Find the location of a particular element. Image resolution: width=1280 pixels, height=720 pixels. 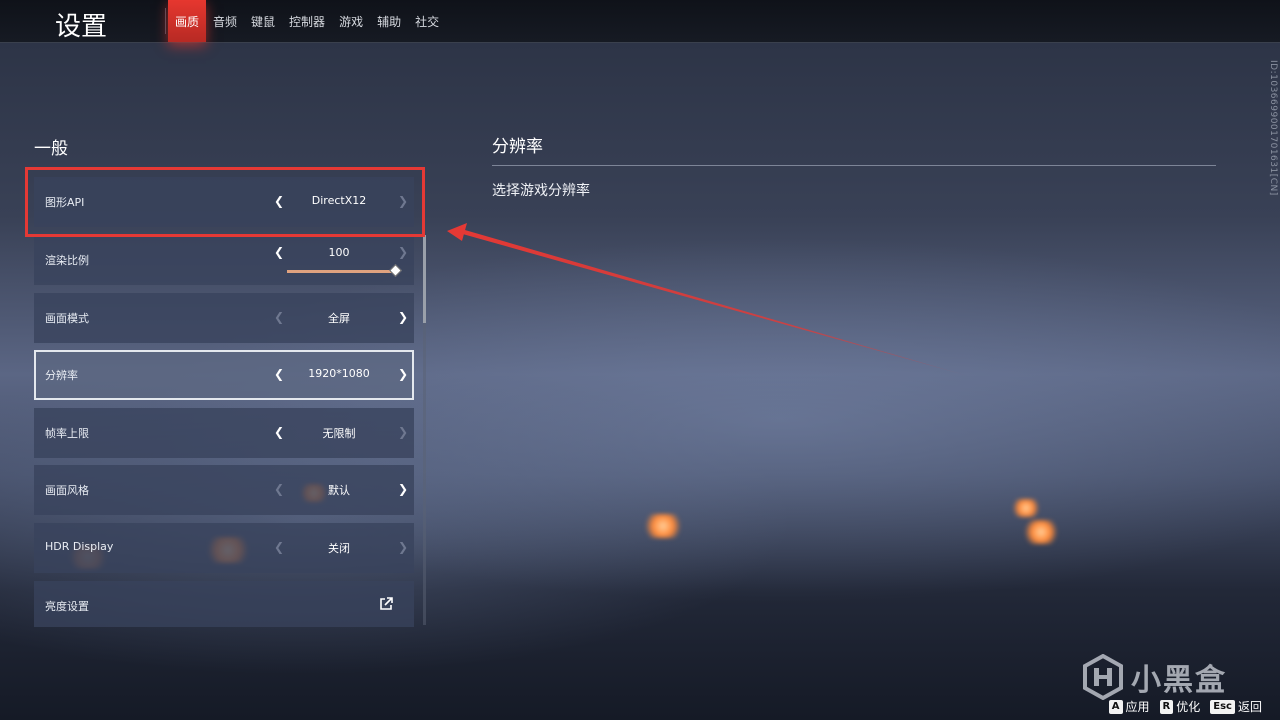

annotation-arrow is located at coordinates (711, 300).